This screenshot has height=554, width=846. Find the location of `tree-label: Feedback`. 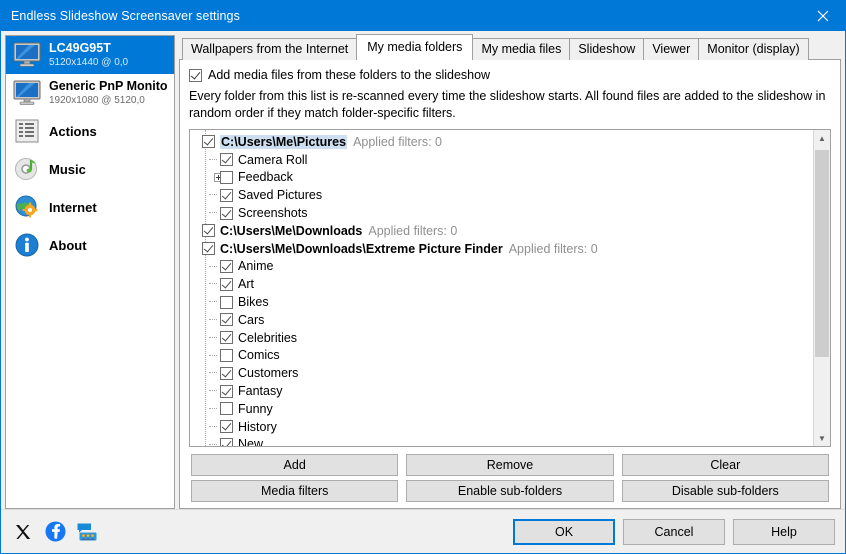

tree-label: Feedback is located at coordinates (265, 177).